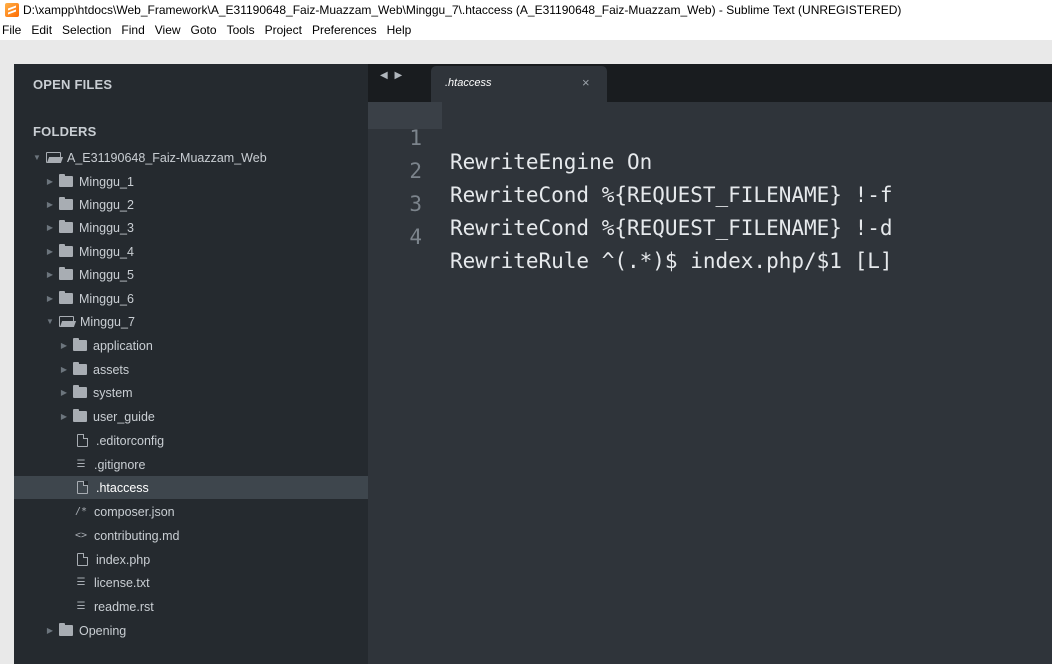 The width and height of the screenshot is (1052, 664). Describe the element at coordinates (66, 321) in the screenshot. I see `folder-open-icon` at that location.